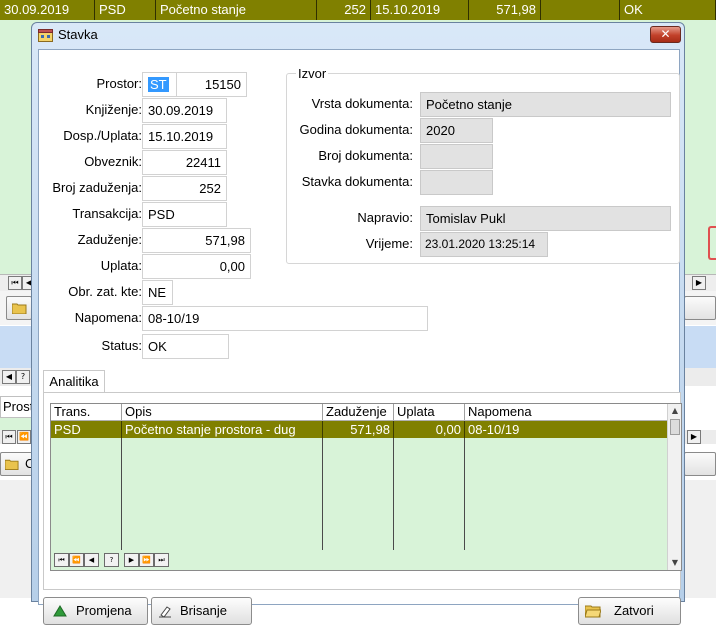 This screenshot has width=716, height=625. Describe the element at coordinates (389, 243) in the screenshot. I see `vrijeme-label: Vrijeme:` at that location.